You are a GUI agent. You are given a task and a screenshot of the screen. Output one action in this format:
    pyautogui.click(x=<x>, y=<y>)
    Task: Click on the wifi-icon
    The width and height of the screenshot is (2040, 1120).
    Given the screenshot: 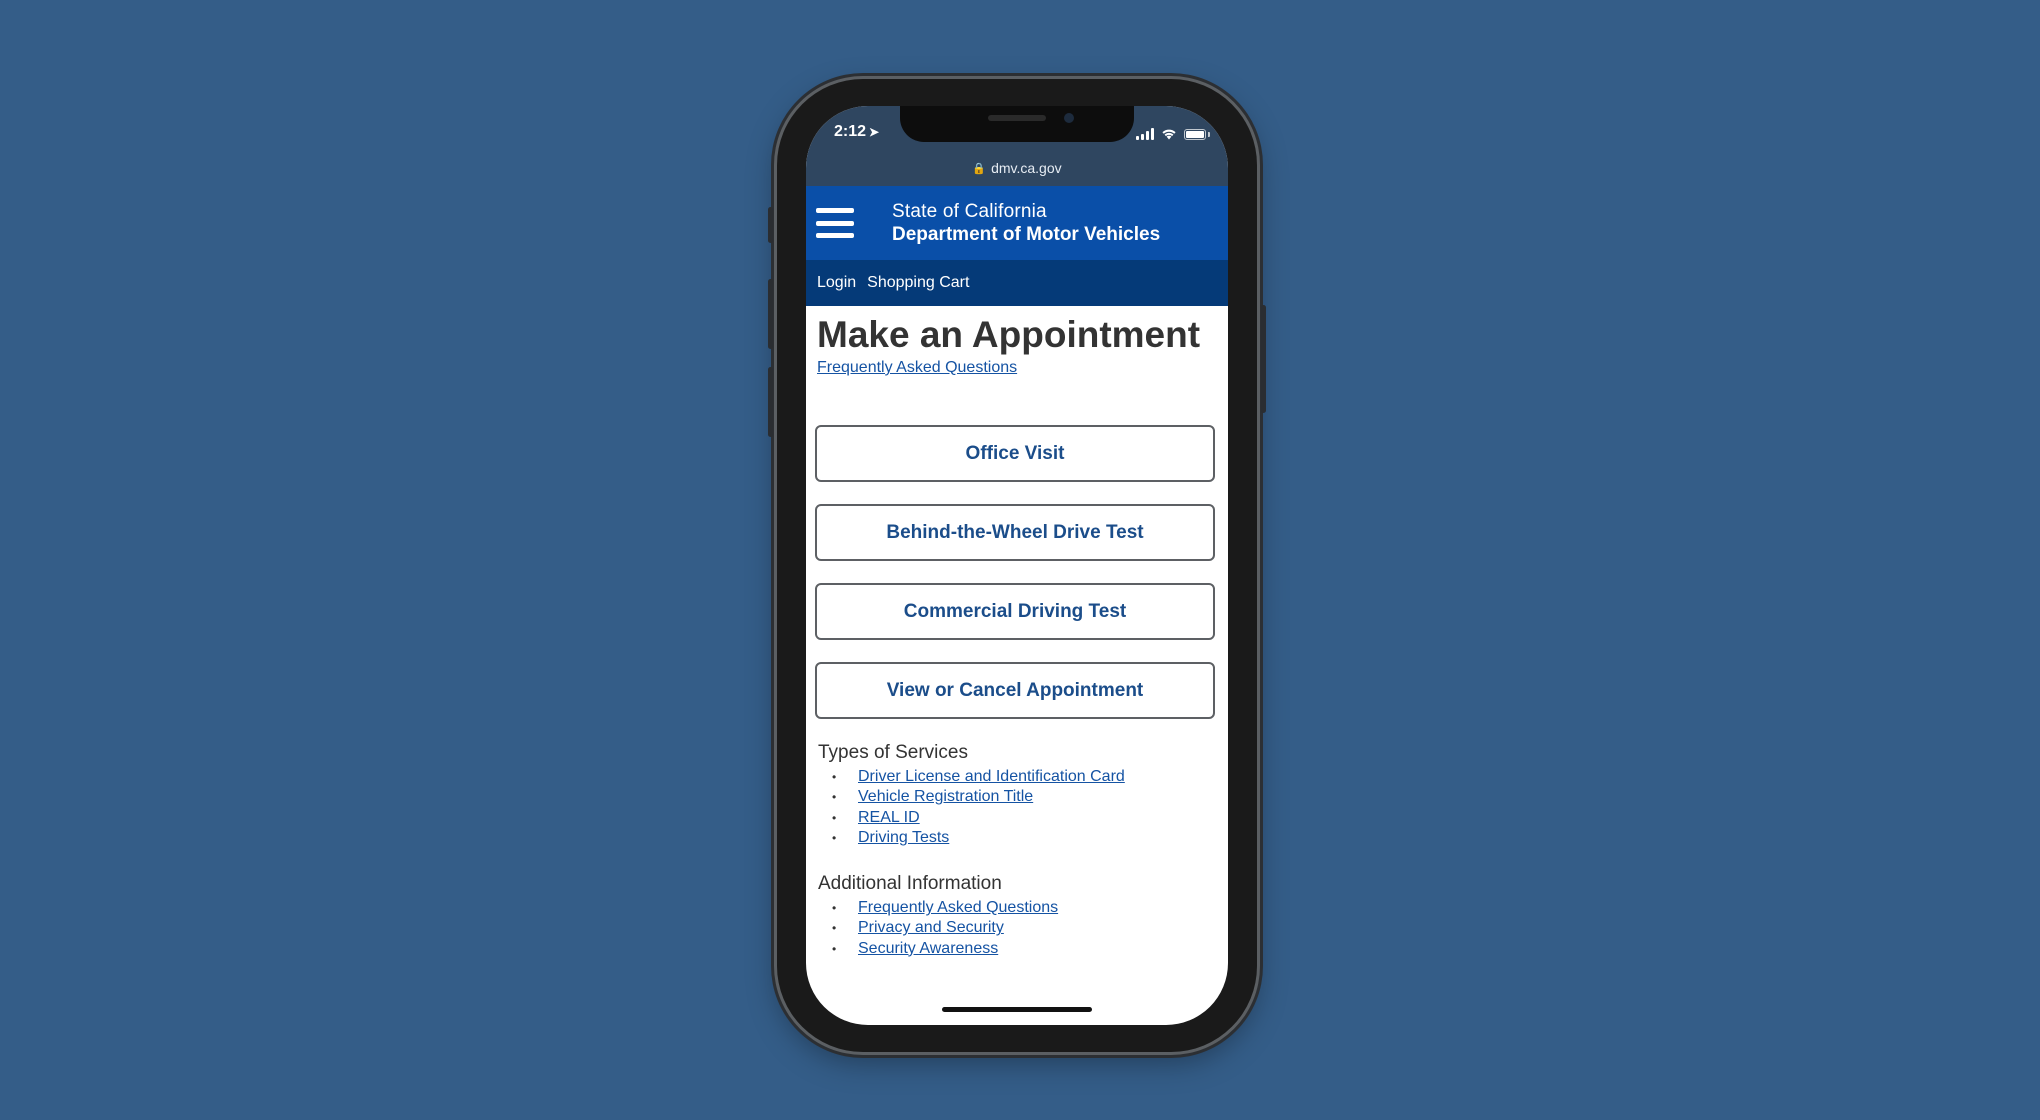 What is the action you would take?
    pyautogui.click(x=1169, y=134)
    